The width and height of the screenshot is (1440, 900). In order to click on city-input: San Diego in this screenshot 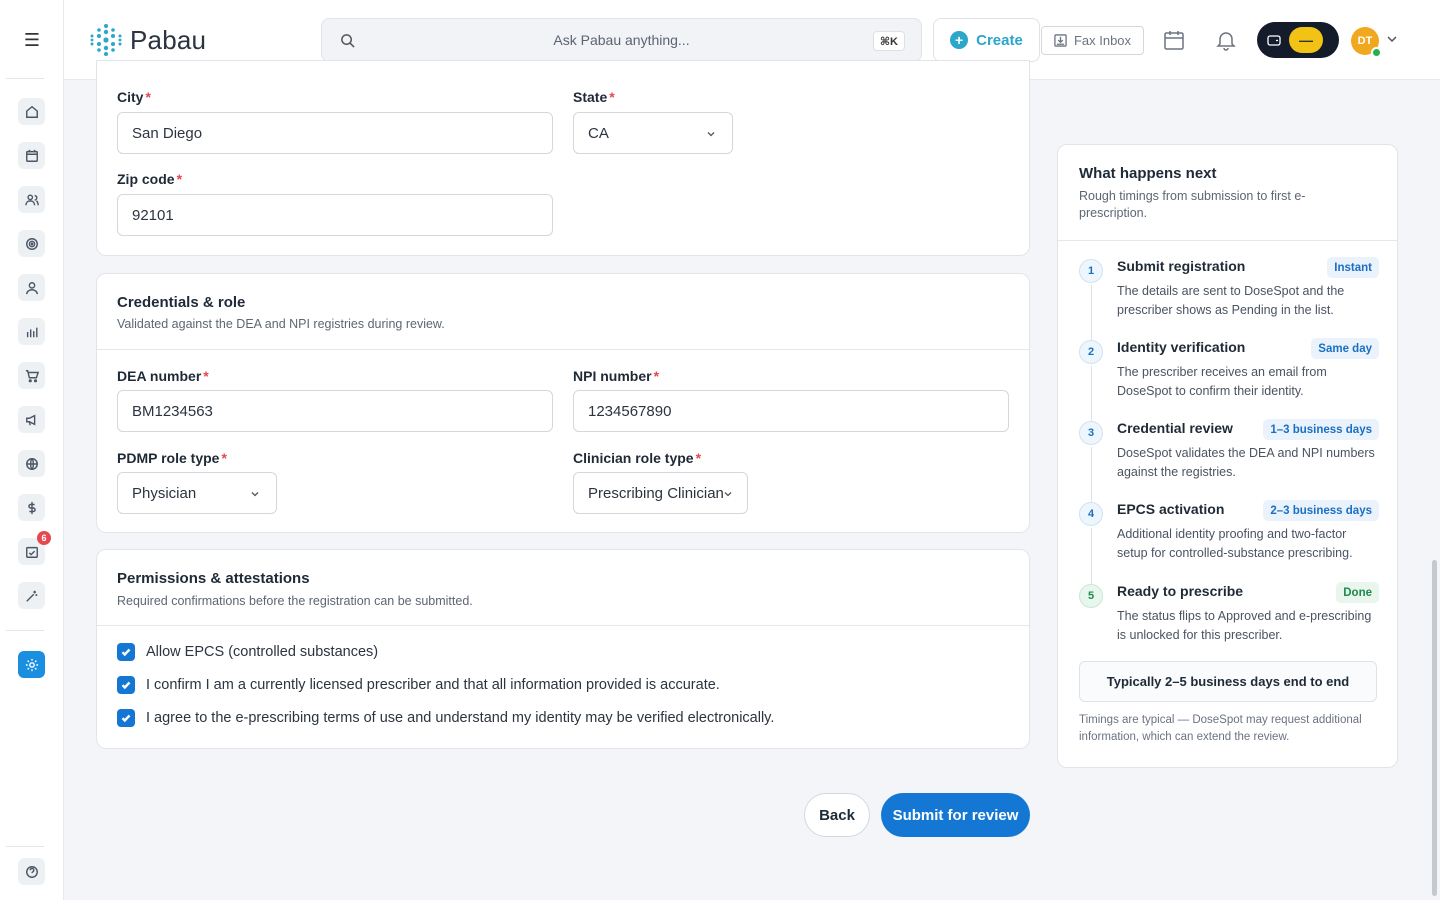, I will do `click(335, 133)`.